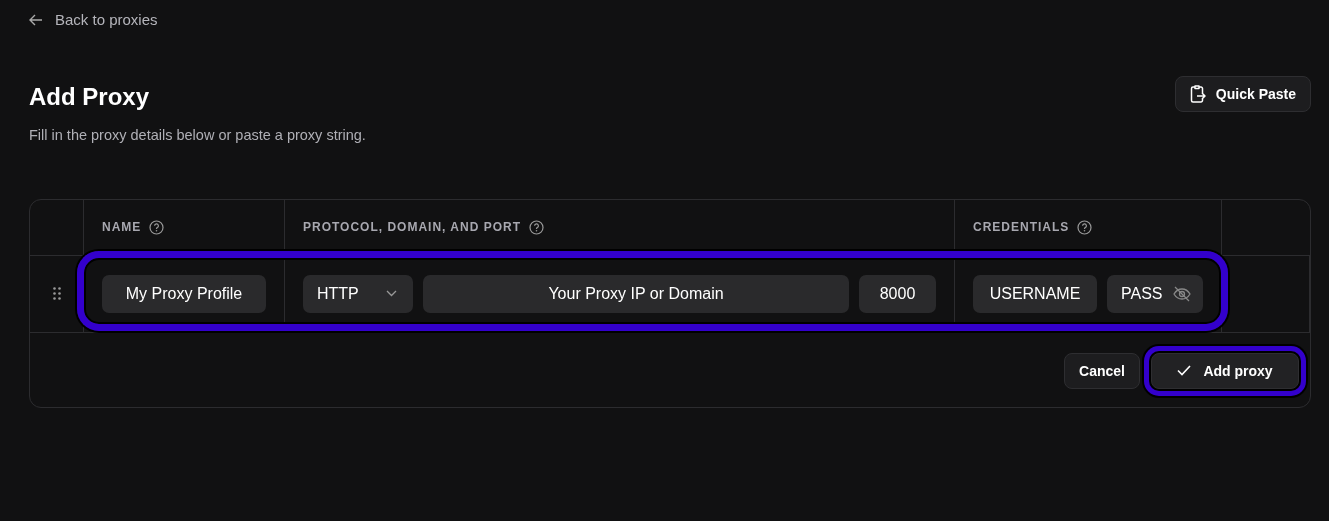  I want to click on port-field: 8000, so click(897, 293).